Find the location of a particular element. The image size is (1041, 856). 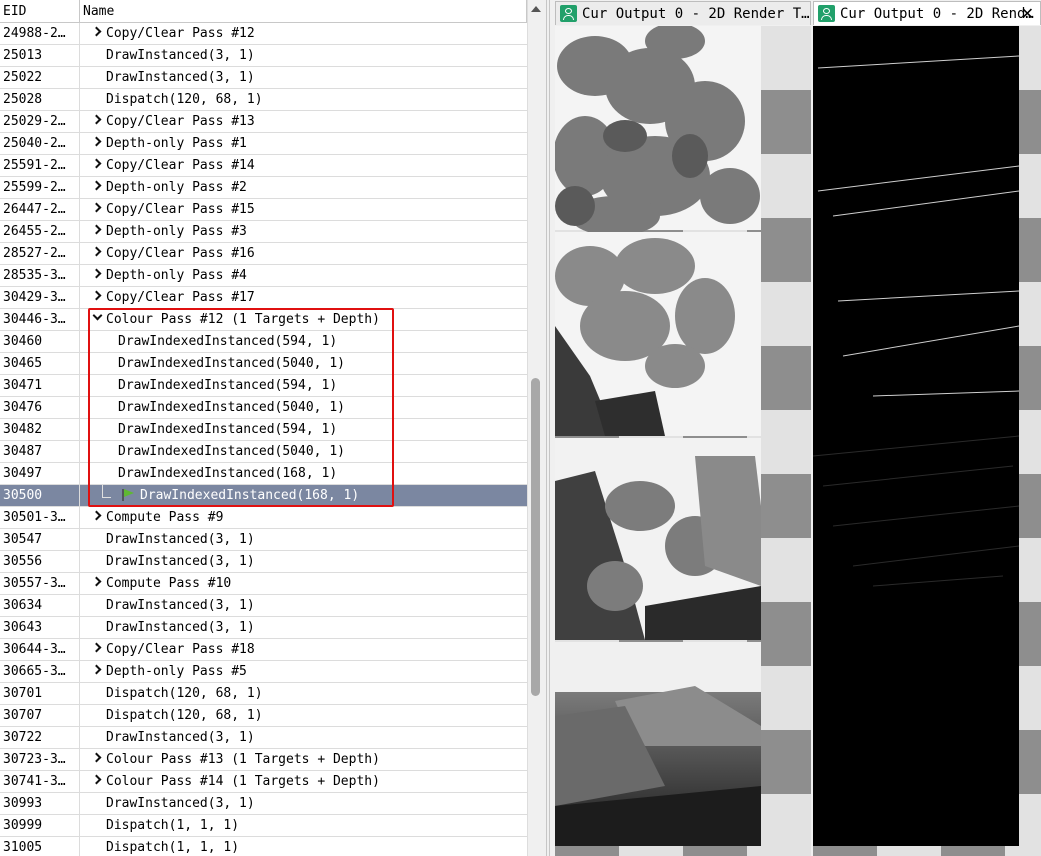

splitter-grip-line is located at coordinates (549, 428).